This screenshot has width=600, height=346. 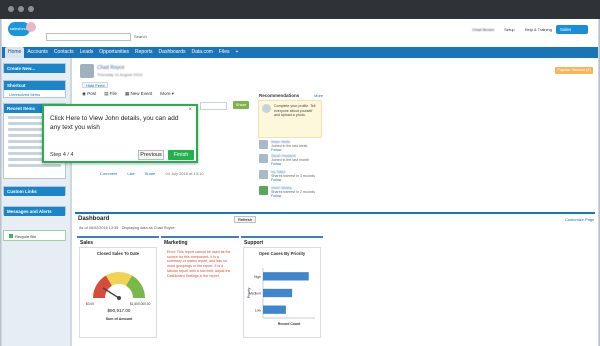 What do you see at coordinates (118, 253) in the screenshot?
I see `sales-chart-title: Closed Sales To Date` at bounding box center [118, 253].